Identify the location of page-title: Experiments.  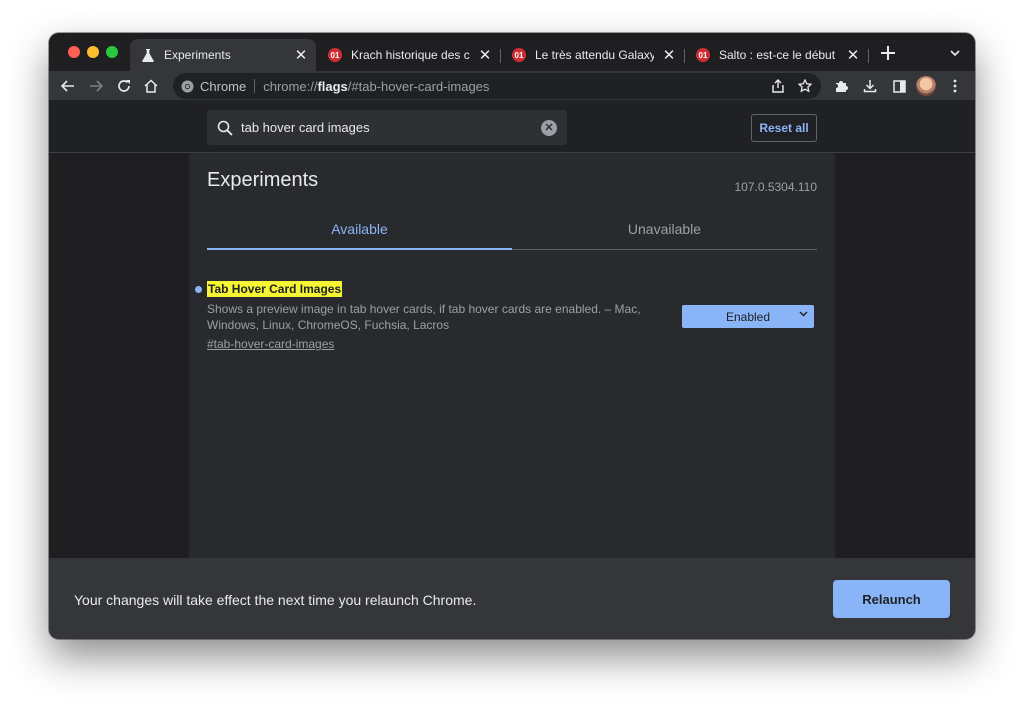
(263, 180).